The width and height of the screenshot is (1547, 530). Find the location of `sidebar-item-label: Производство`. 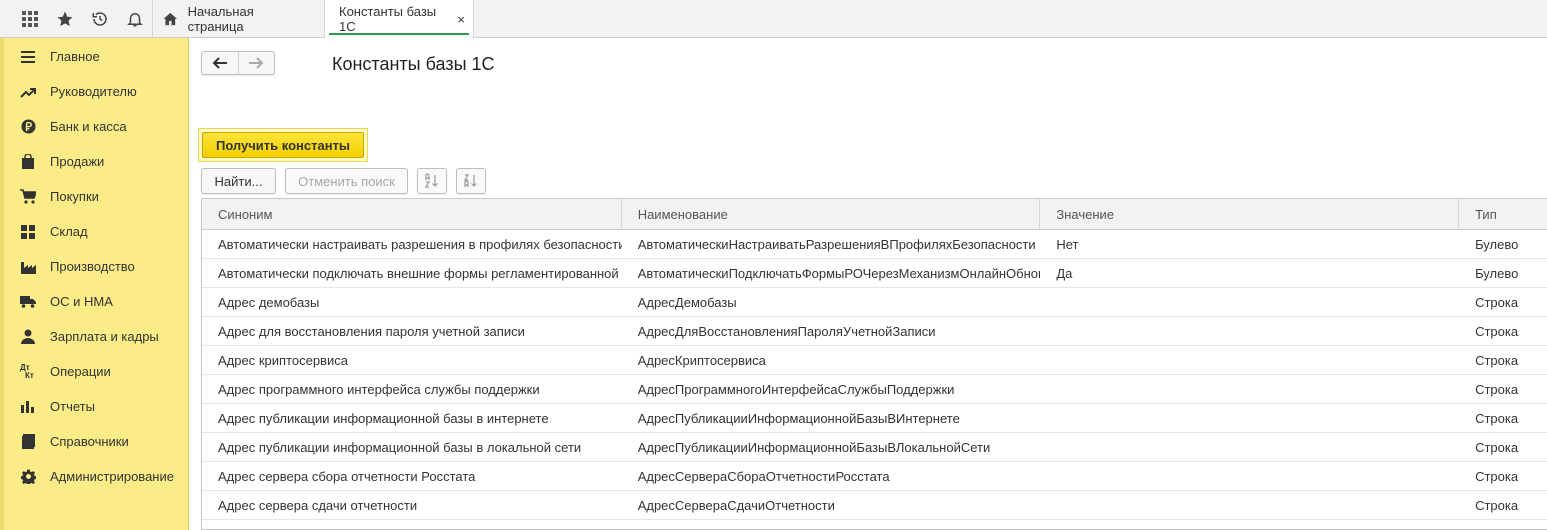

sidebar-item-label: Производство is located at coordinates (92, 266).